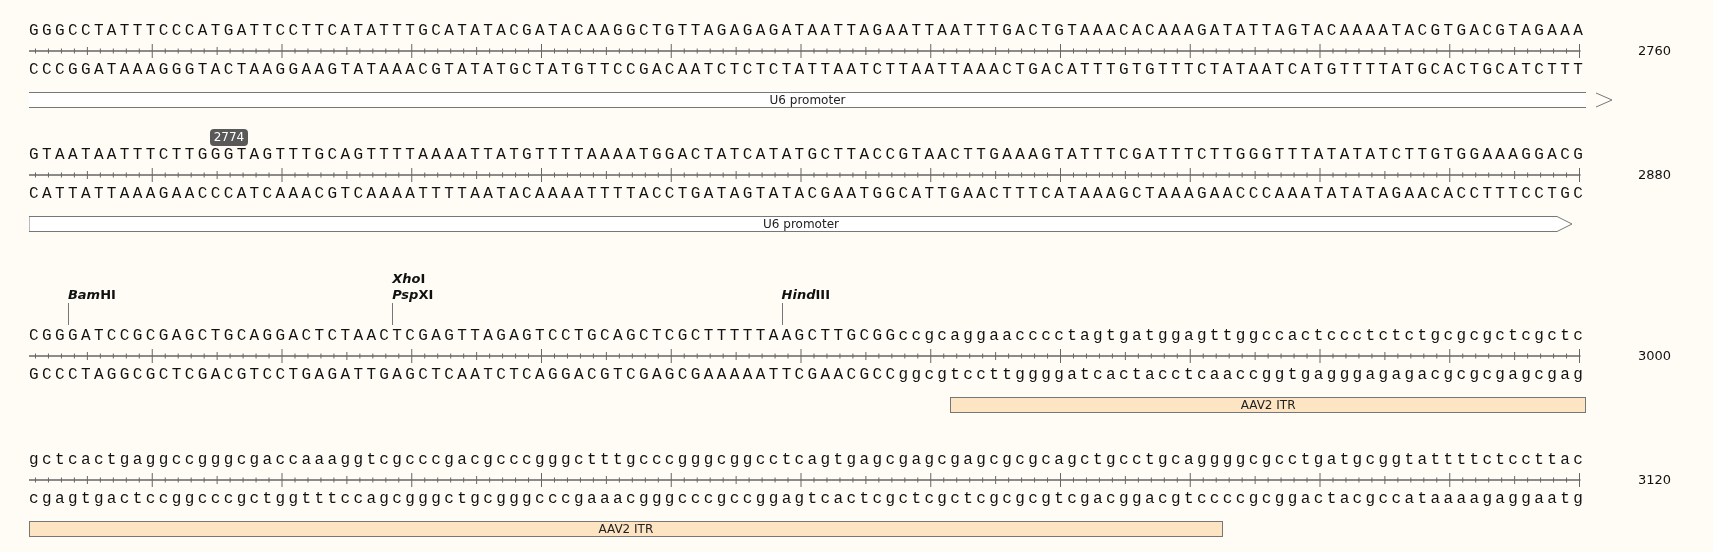 The image size is (1713, 552). I want to click on sequence-text: cgagtgactccggcccgctggtttccagcgggctgcgggcccgaaacgggcccgccggagtcactcgctcgctcgcgcgtcgacggacgtccccgcggactacgccataaaagaggaatg, so click(808, 499).